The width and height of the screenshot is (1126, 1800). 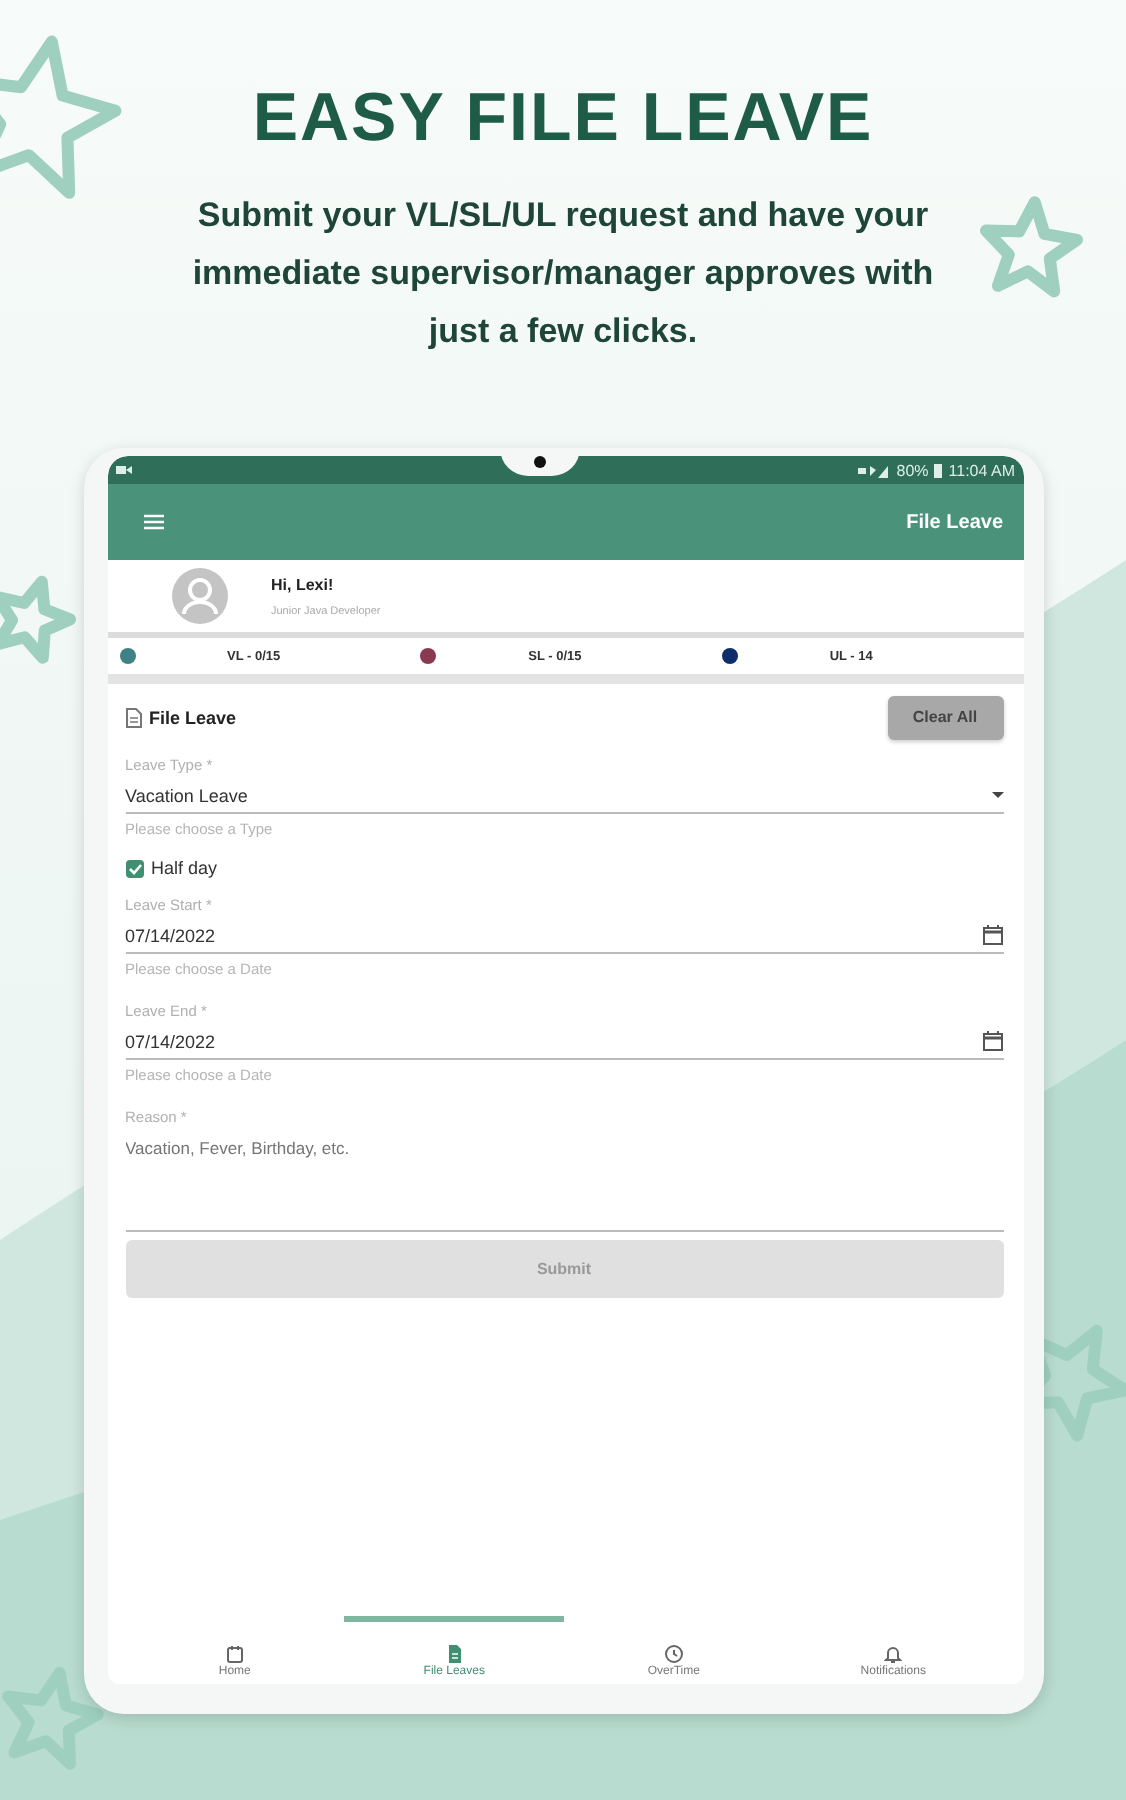 What do you see at coordinates (954, 522) in the screenshot?
I see `app-bar-title: File Leave` at bounding box center [954, 522].